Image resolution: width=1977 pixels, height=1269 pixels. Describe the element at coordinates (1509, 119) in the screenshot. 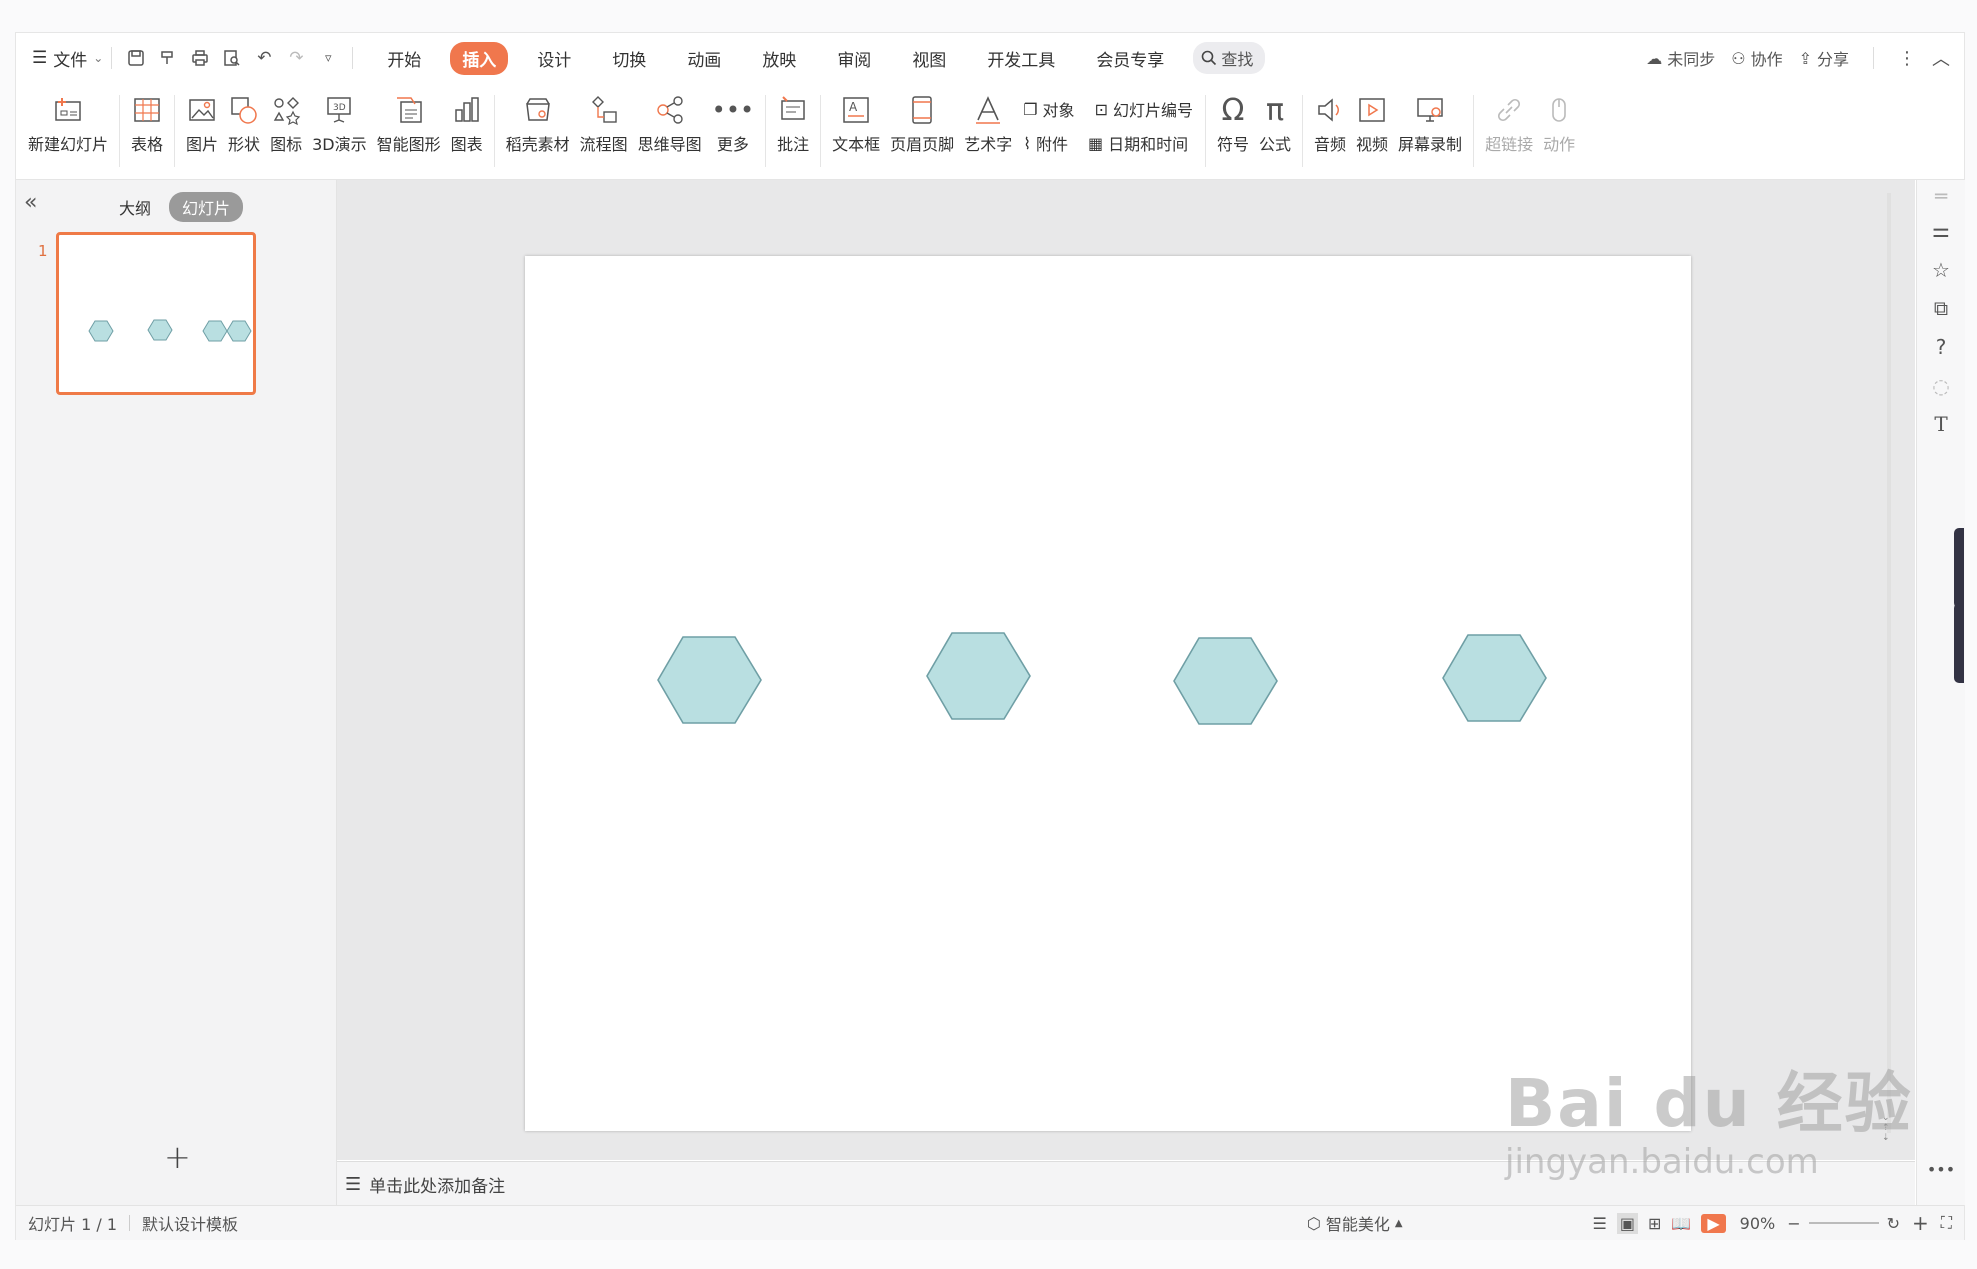

I see `hyperlink-button: 超链接` at that location.